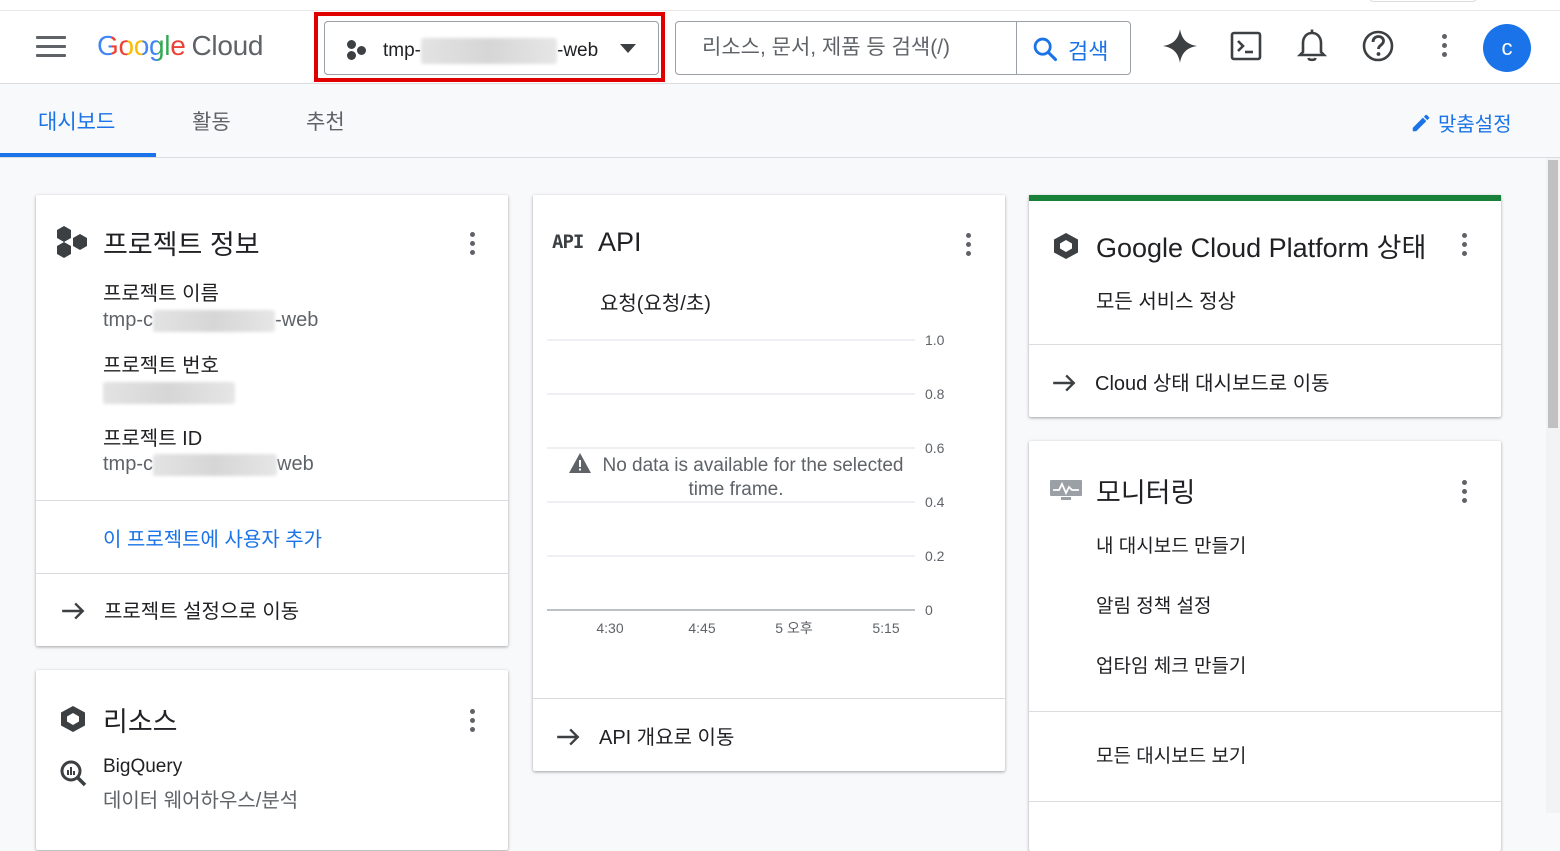 The image size is (1560, 851). What do you see at coordinates (179, 609) in the screenshot?
I see `project-settings-link: 프로젝트 설정으로 이동` at bounding box center [179, 609].